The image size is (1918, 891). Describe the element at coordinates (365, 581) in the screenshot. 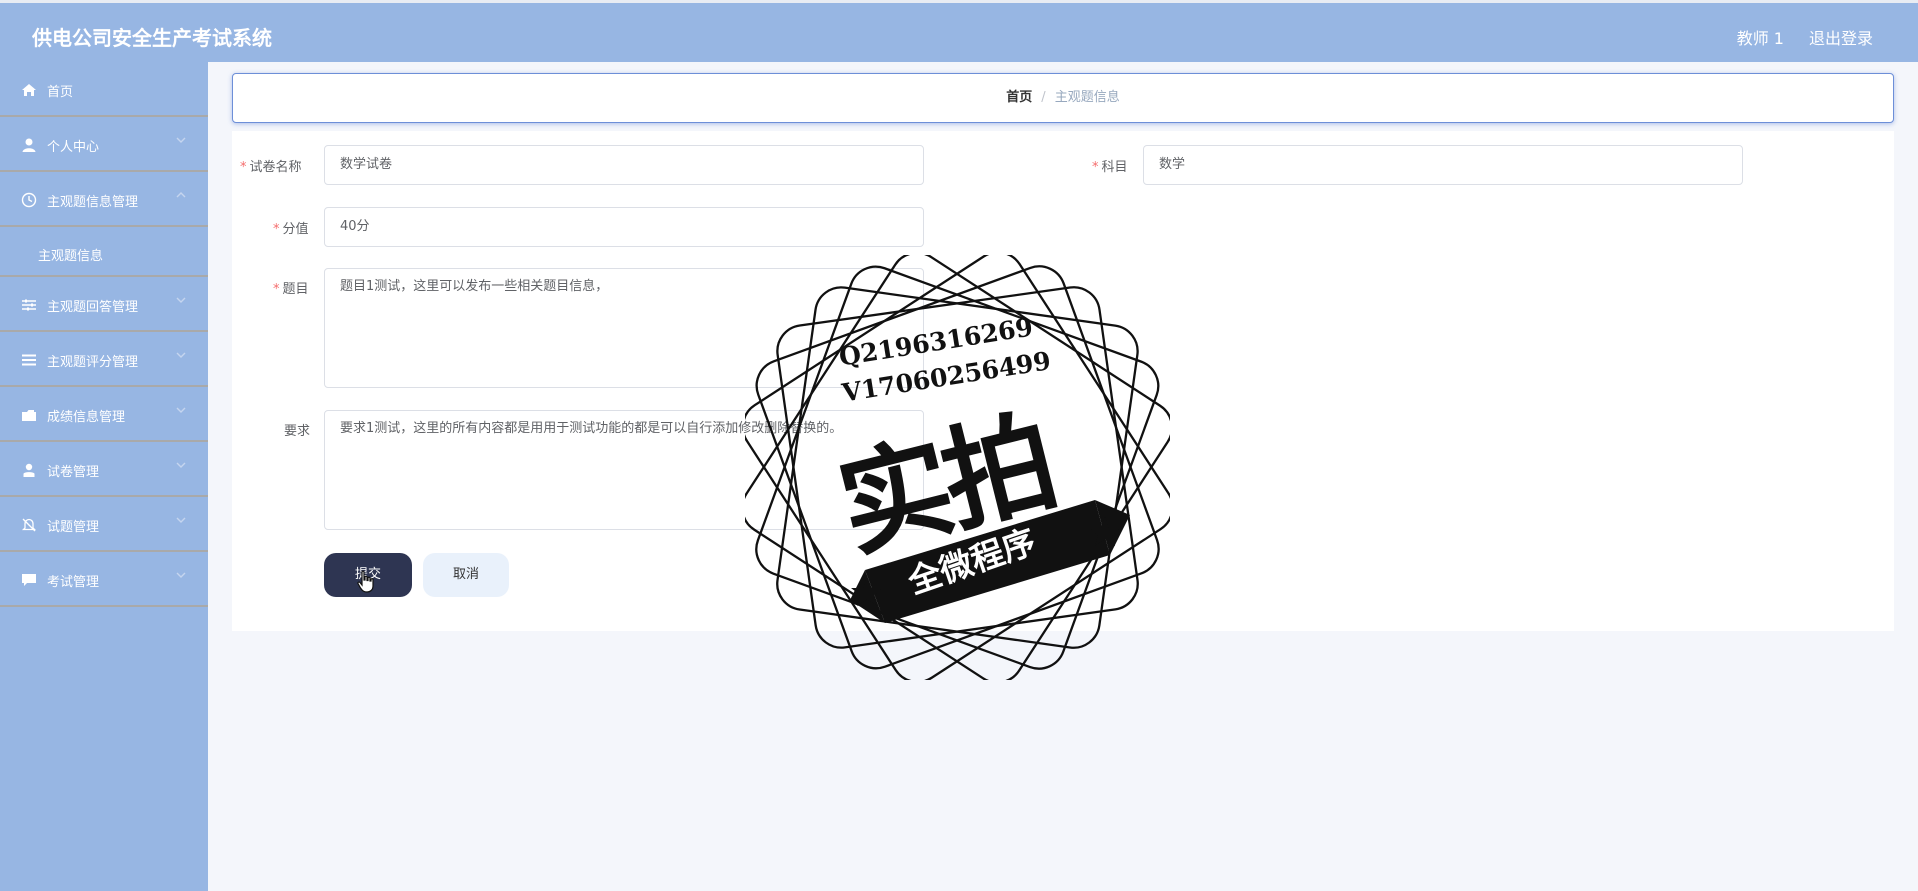

I see `hand-cursor-icon` at that location.